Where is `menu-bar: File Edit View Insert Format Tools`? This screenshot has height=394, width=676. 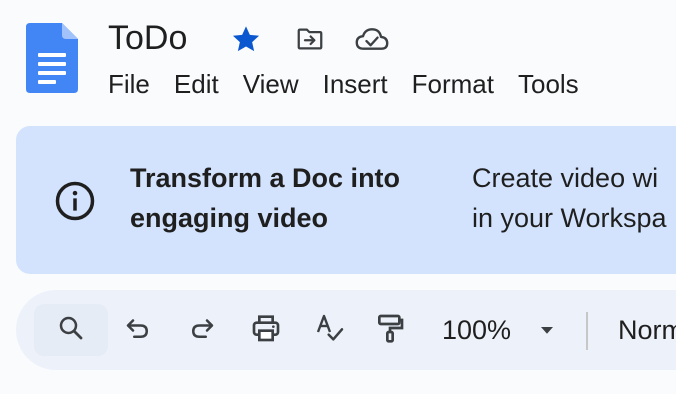
menu-bar: File Edit View Insert Format Tools is located at coordinates (343, 84).